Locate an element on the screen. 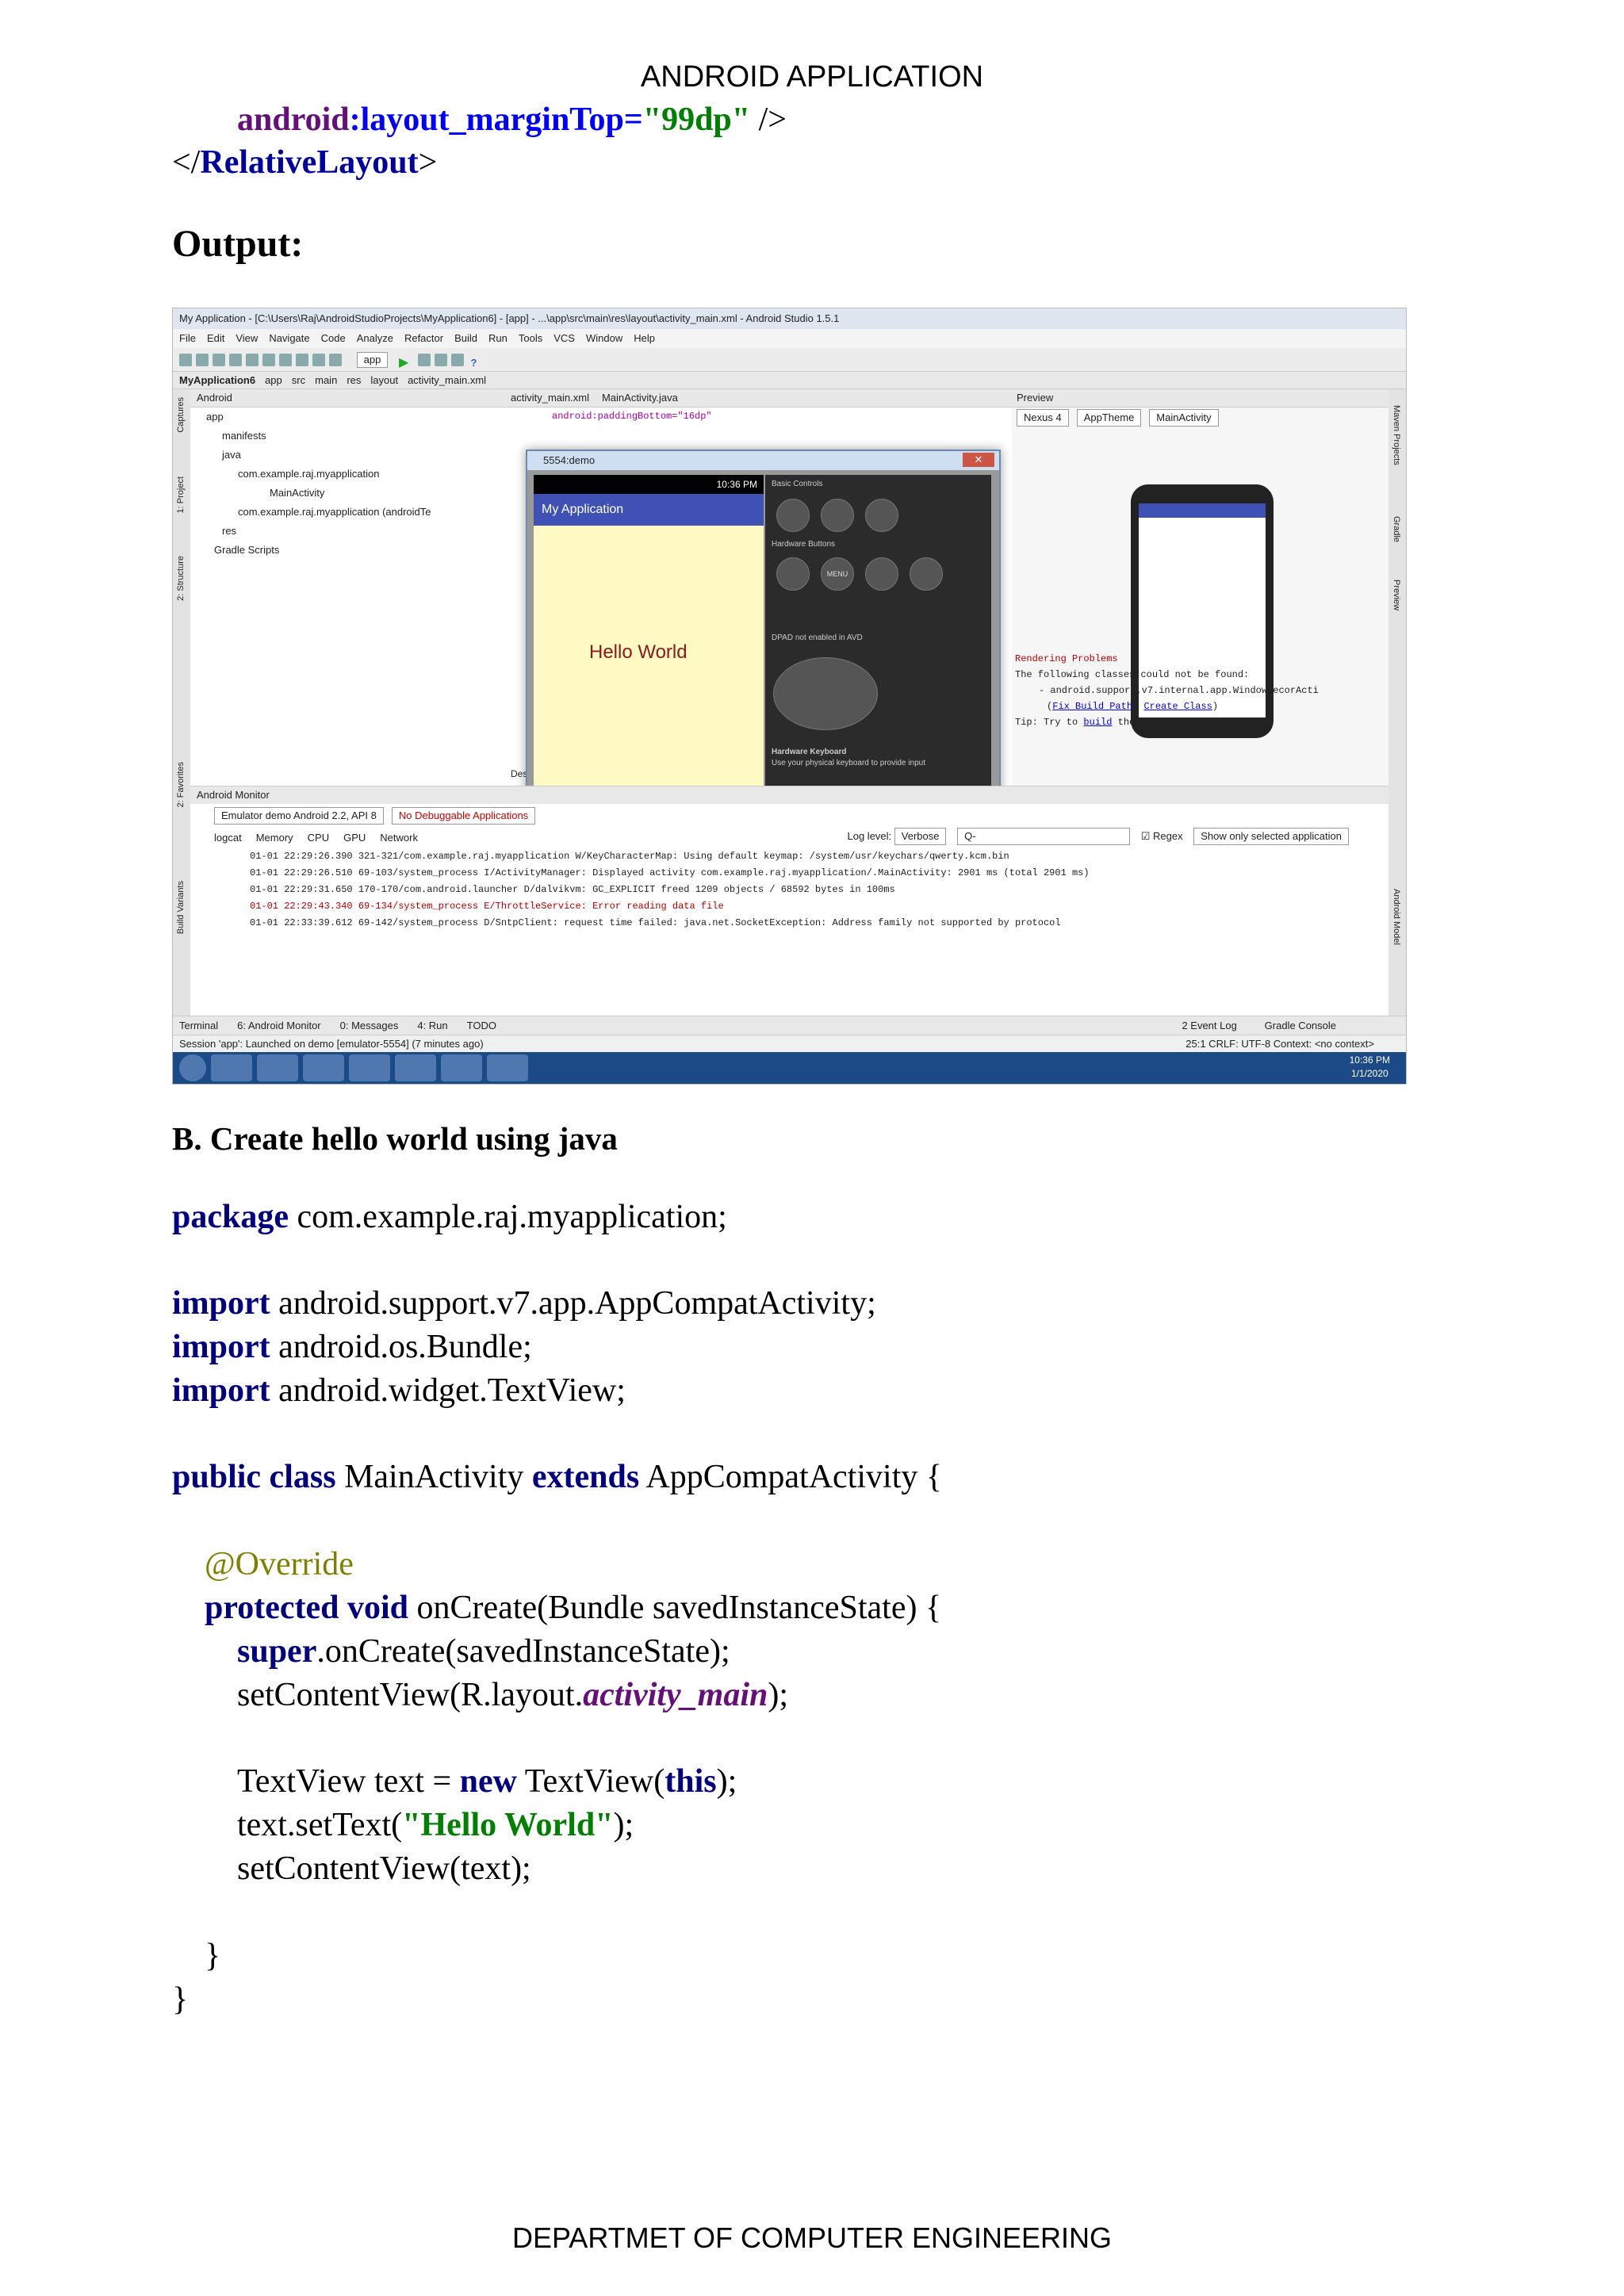 This screenshot has width=1624, height=2296. event-log-tab: 2 Event Log is located at coordinates (1209, 1025).